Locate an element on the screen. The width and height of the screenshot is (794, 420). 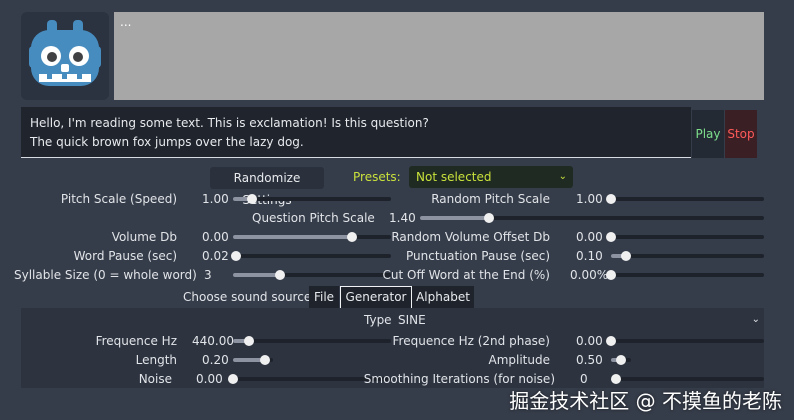
volume-db-slider is located at coordinates (312, 237).